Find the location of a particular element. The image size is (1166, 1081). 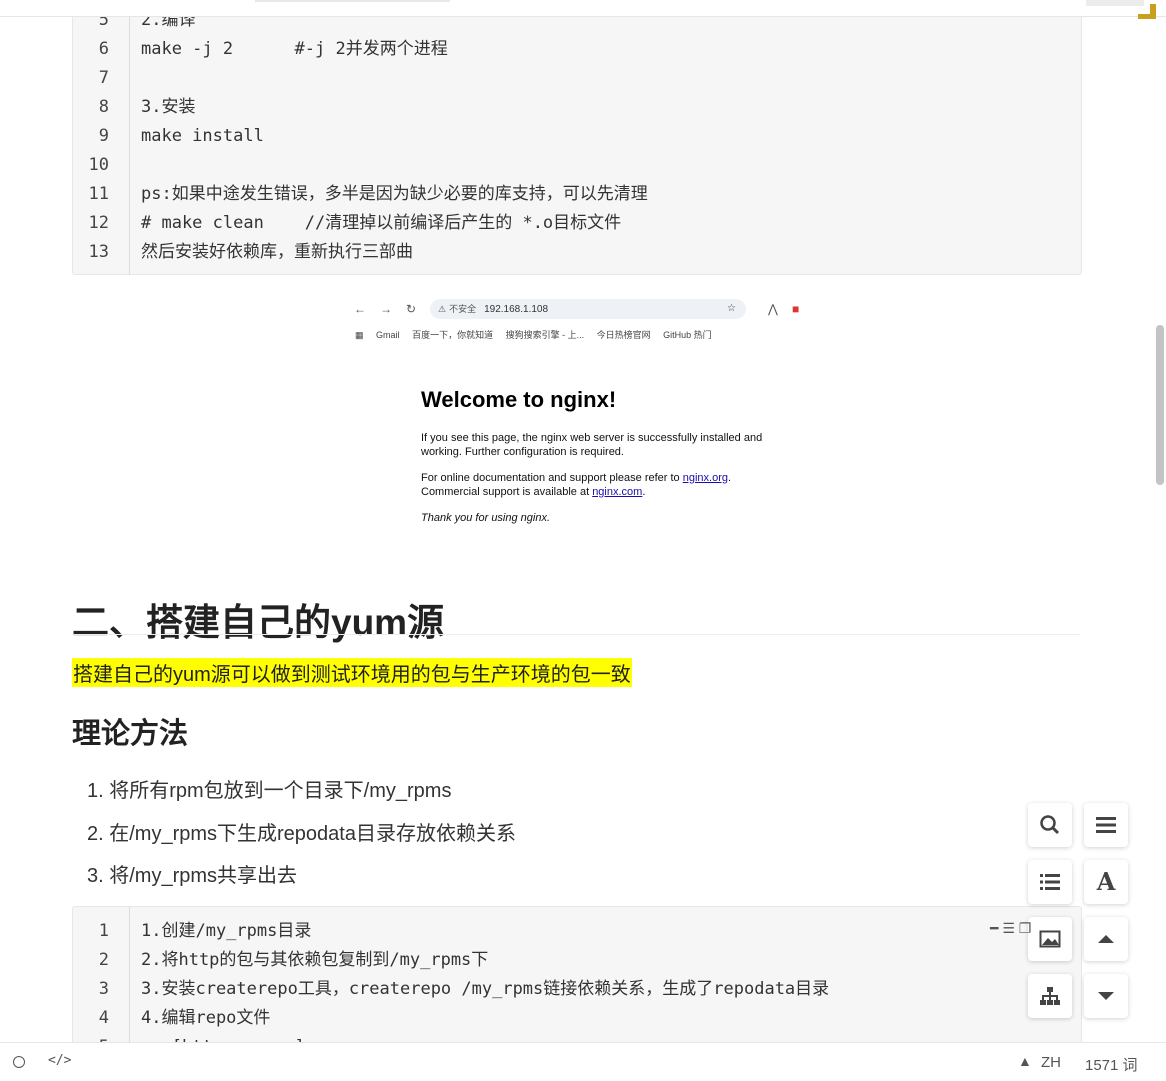

nginx-org-link: nginx.org is located at coordinates (705, 478).